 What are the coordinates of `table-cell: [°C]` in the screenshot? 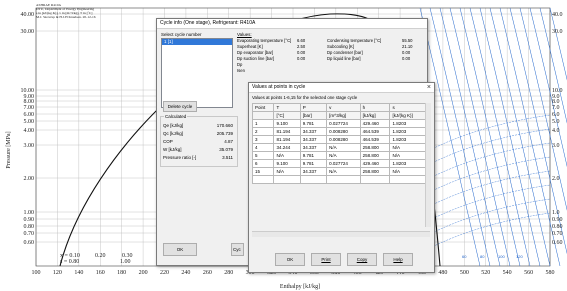 It's located at (287, 115).